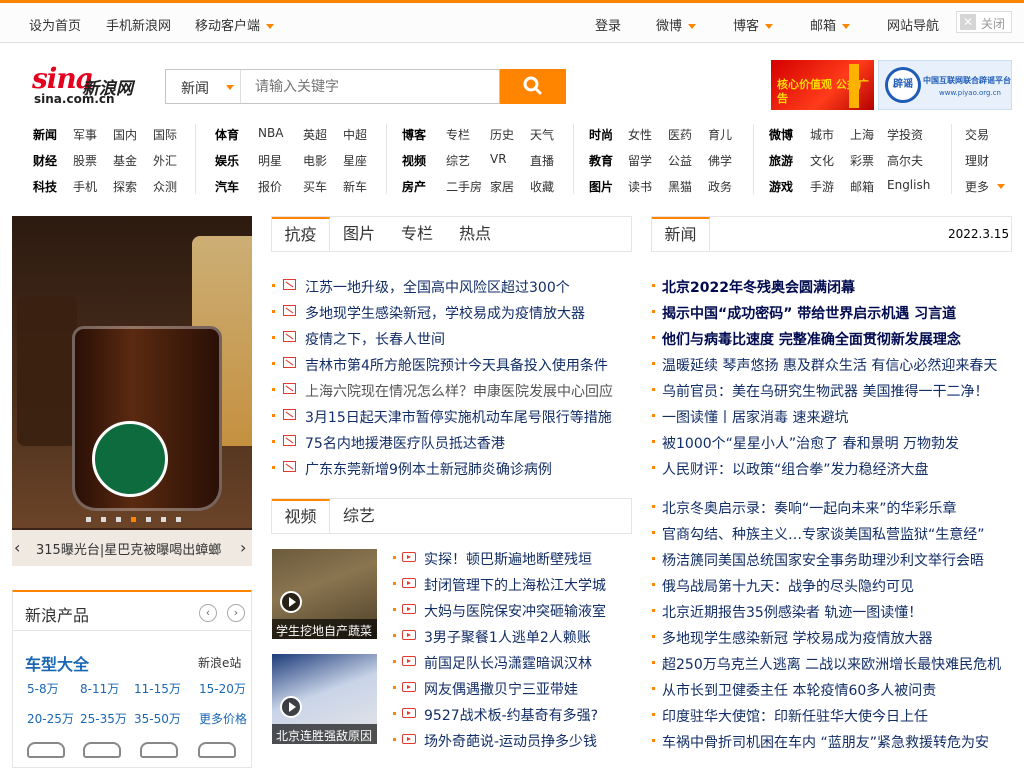  Describe the element at coordinates (502, 134) in the screenshot. I see `nav-link: 历史` at that location.